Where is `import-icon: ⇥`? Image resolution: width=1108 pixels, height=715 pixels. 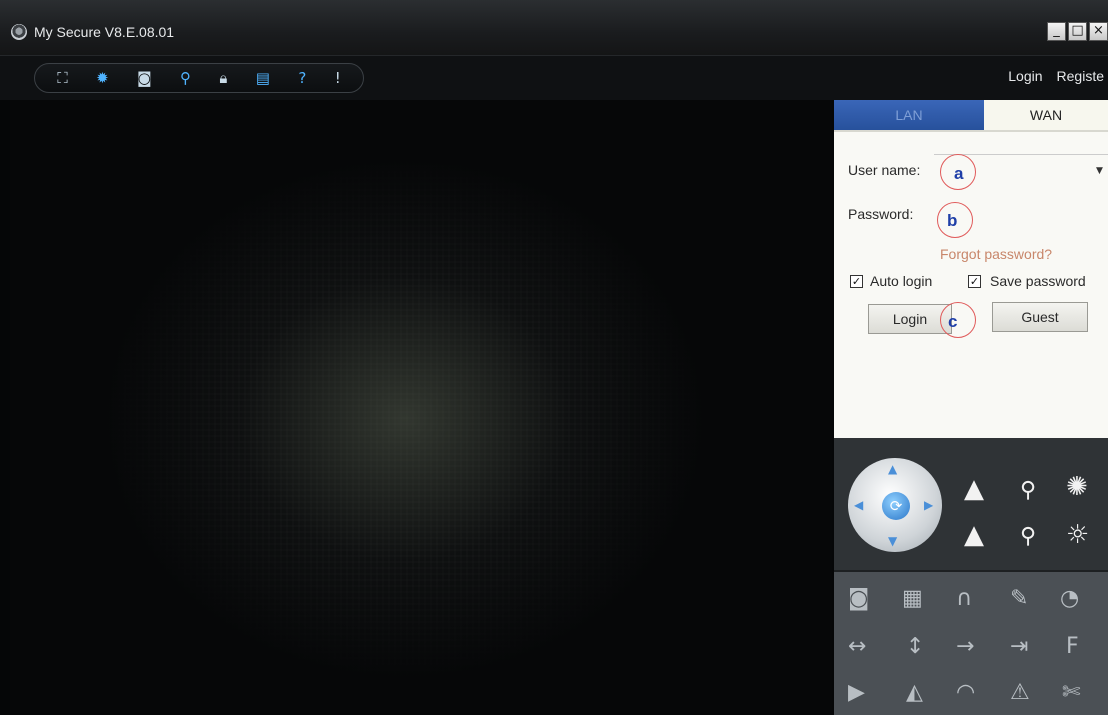 import-icon: ⇥ is located at coordinates (1019, 647).